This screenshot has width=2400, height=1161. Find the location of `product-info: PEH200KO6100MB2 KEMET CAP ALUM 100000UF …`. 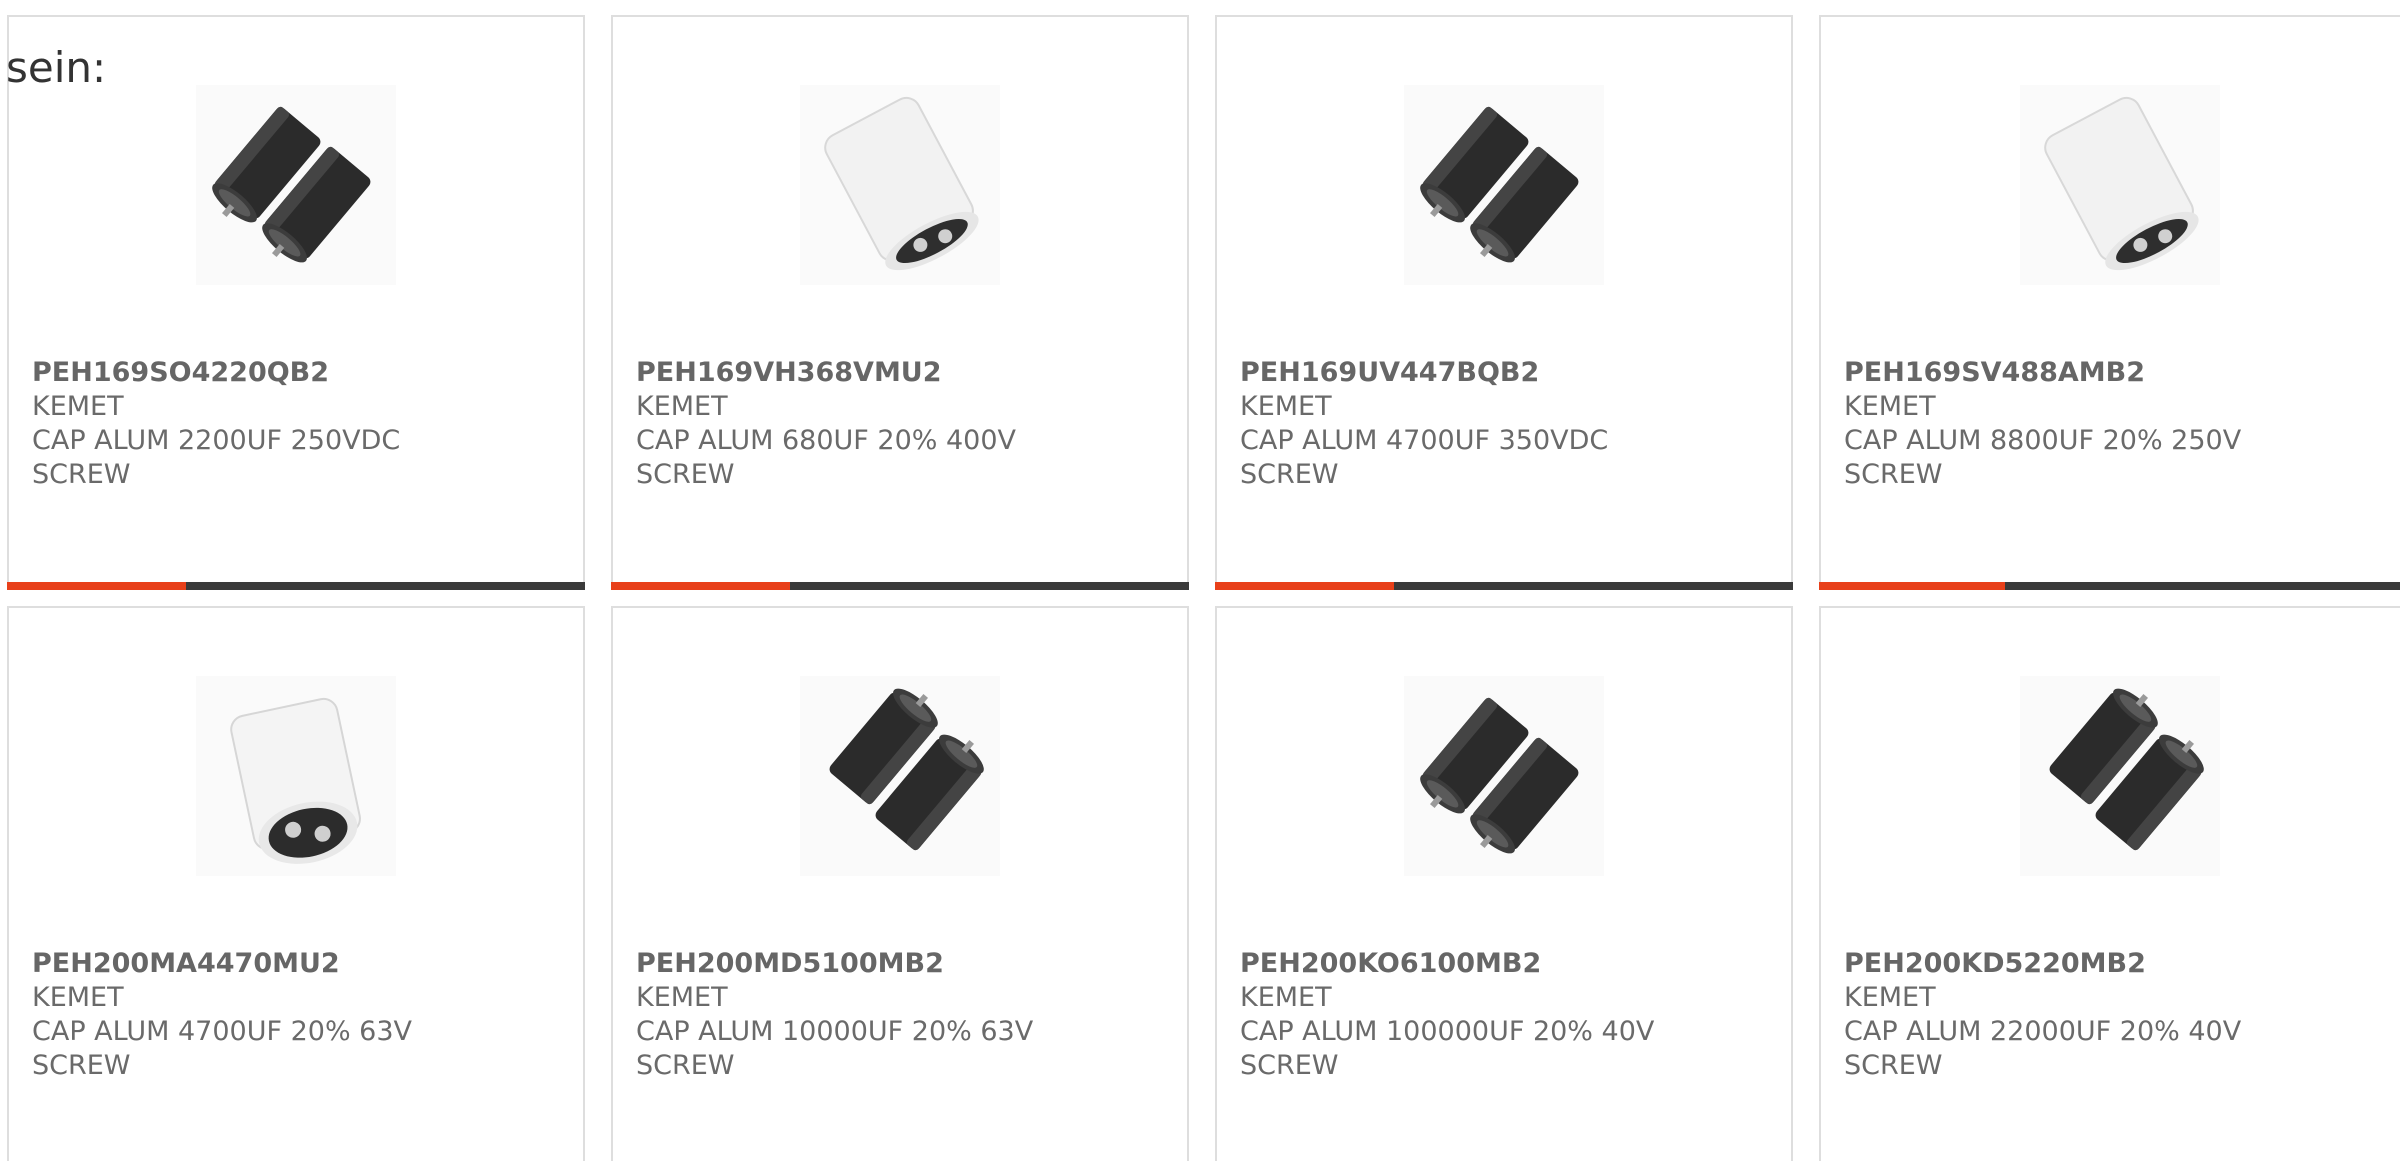

product-info: PEH200KO6100MB2 KEMET CAP ALUM 100000UF … is located at coordinates (1447, 1015).